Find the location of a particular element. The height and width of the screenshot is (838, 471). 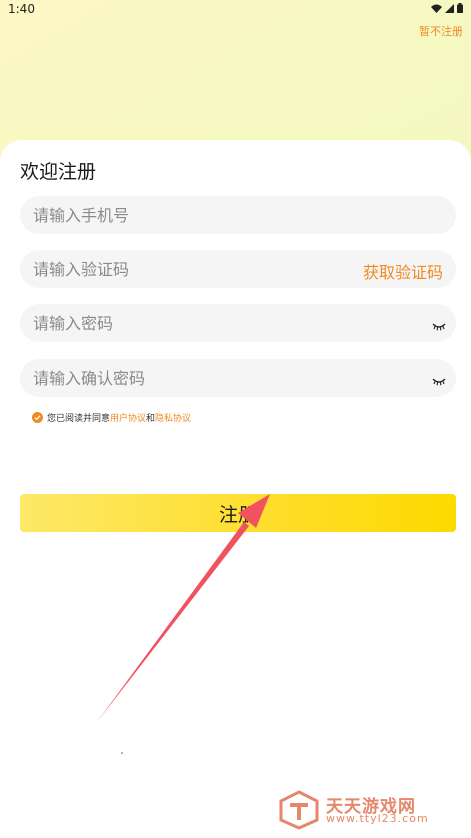

confirm-password-field is located at coordinates (238, 378).